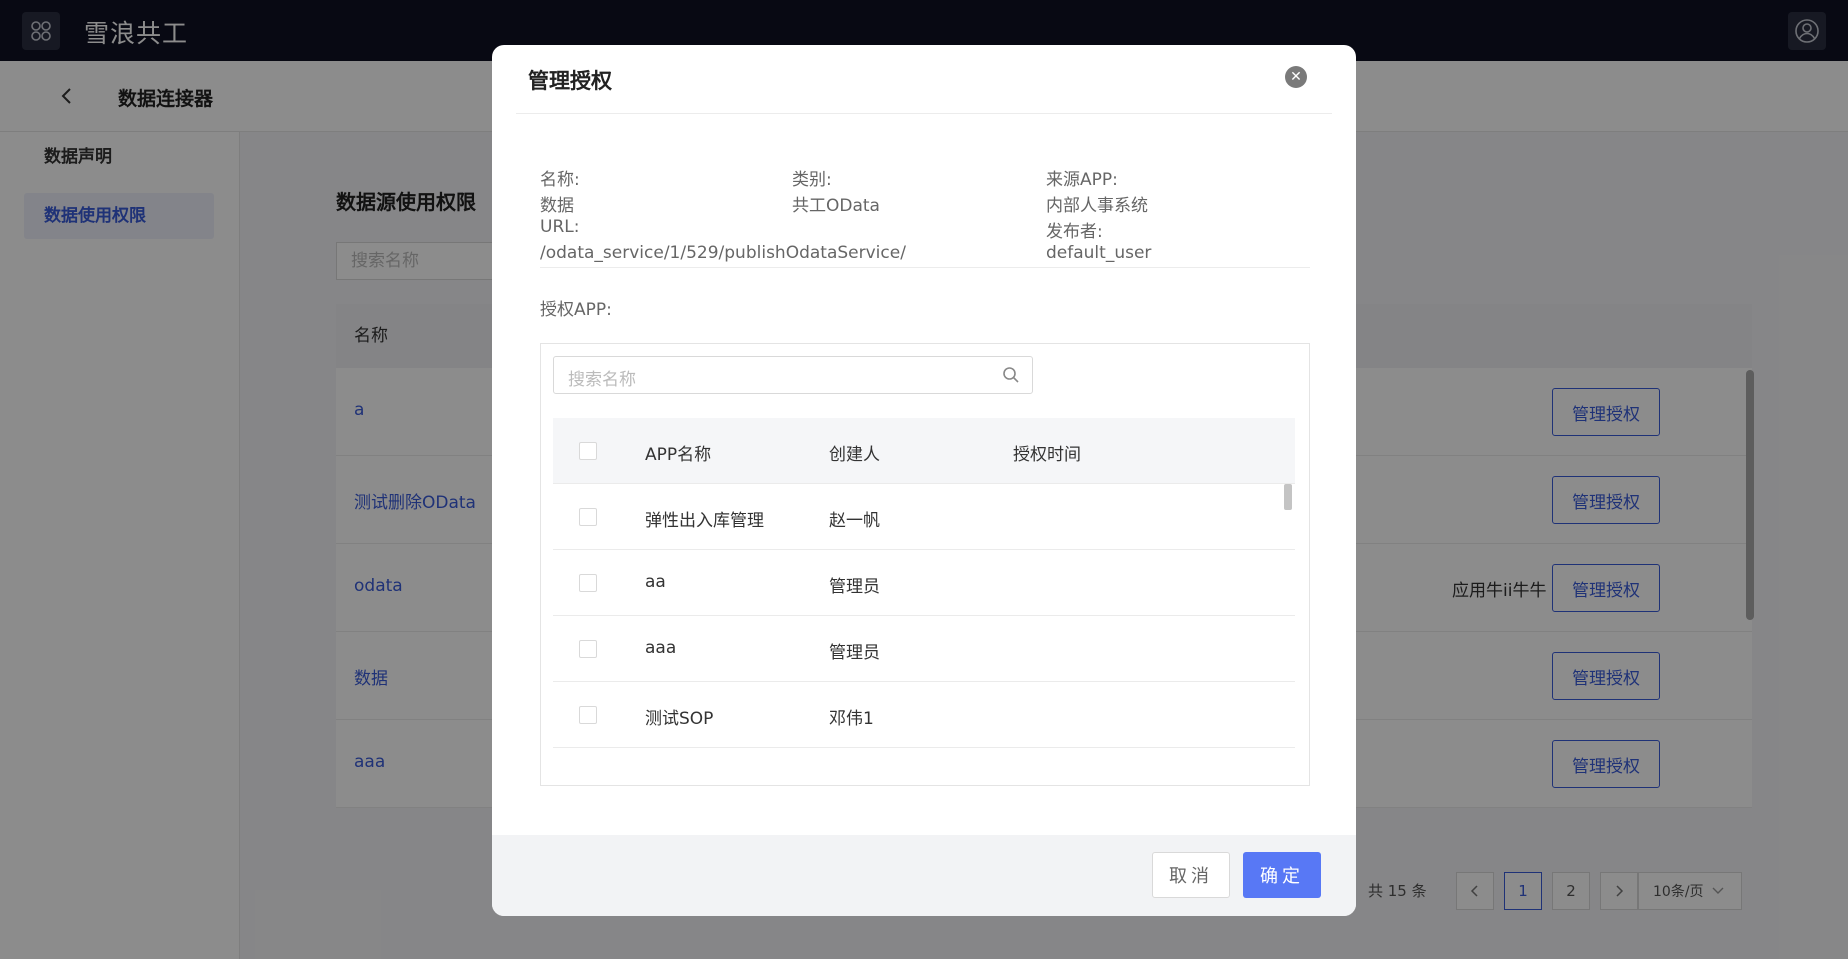  I want to click on app-table-header: APP名称 创建人 授权时间, so click(924, 451).